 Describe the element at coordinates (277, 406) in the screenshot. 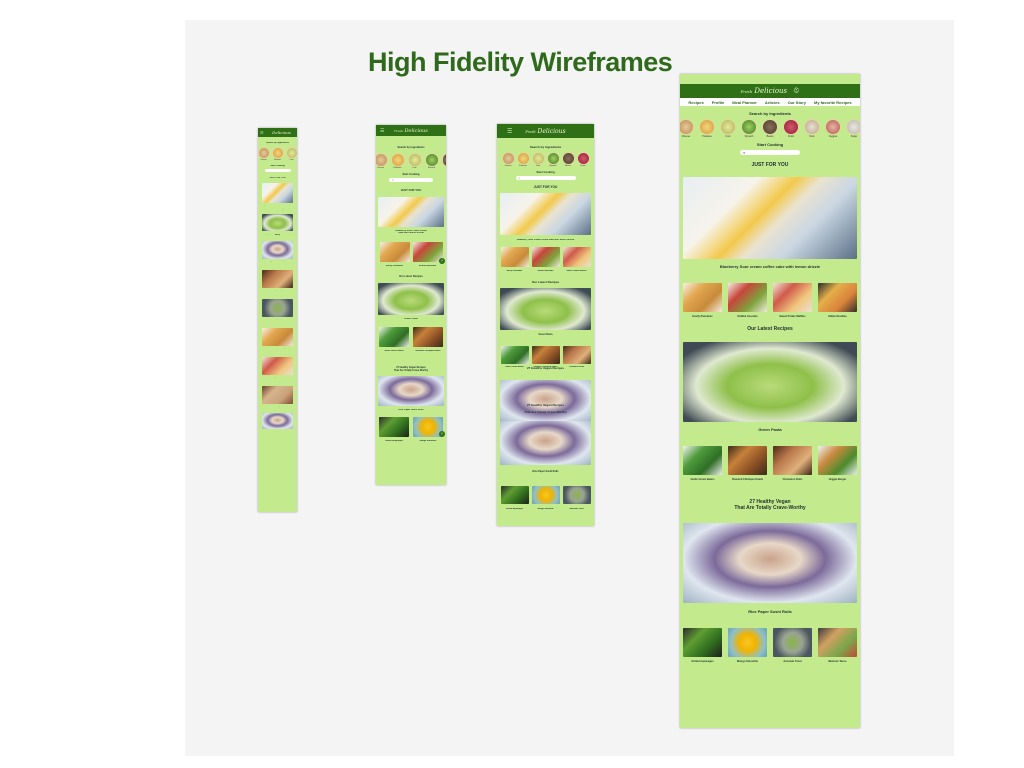

I see `mobile-item-label: Fun Recipes` at that location.